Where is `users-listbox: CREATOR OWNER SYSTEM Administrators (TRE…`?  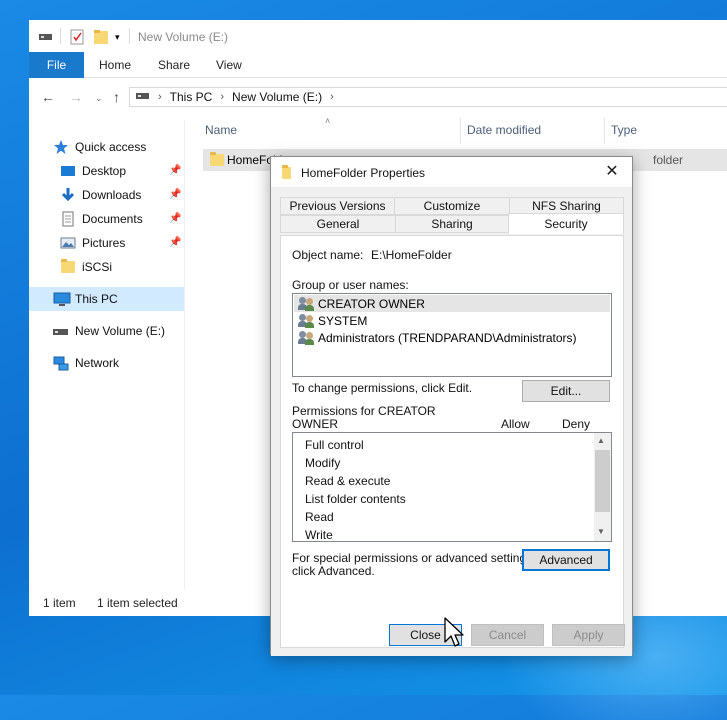
users-listbox: CREATOR OWNER SYSTEM Administrators (TRE… is located at coordinates (452, 335).